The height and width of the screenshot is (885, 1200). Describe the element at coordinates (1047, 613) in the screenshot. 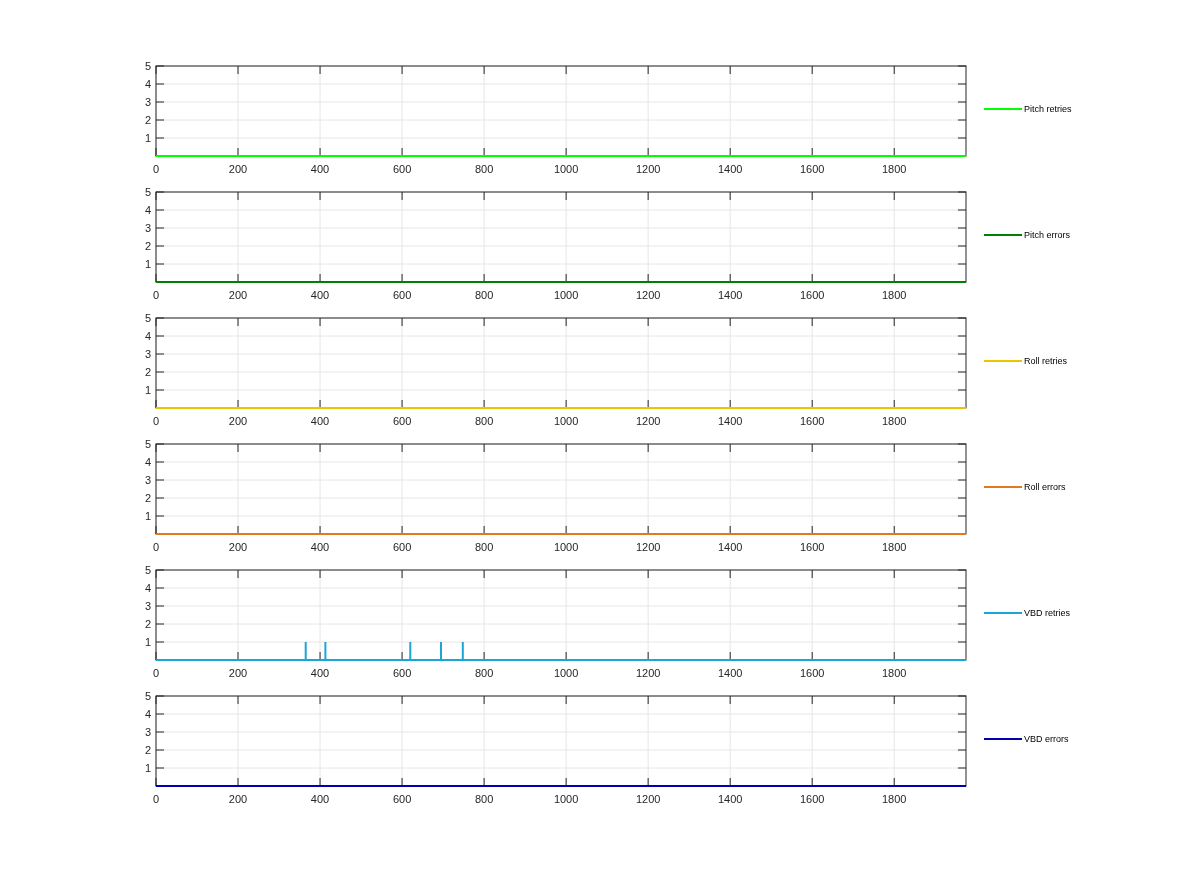

I see `legend-label: VBD retries` at that location.